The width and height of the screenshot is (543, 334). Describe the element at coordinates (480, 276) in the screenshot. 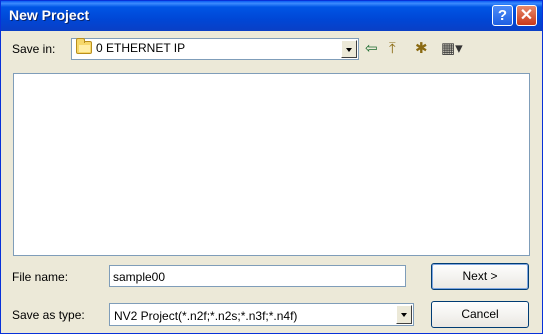

I see `next-button: Next >` at that location.